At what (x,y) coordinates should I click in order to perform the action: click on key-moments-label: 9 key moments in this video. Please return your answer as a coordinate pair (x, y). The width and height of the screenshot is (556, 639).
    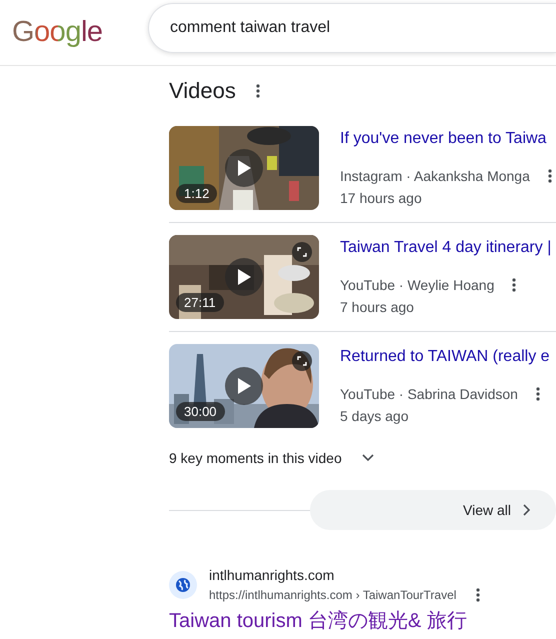
    Looking at the image, I should click on (255, 458).